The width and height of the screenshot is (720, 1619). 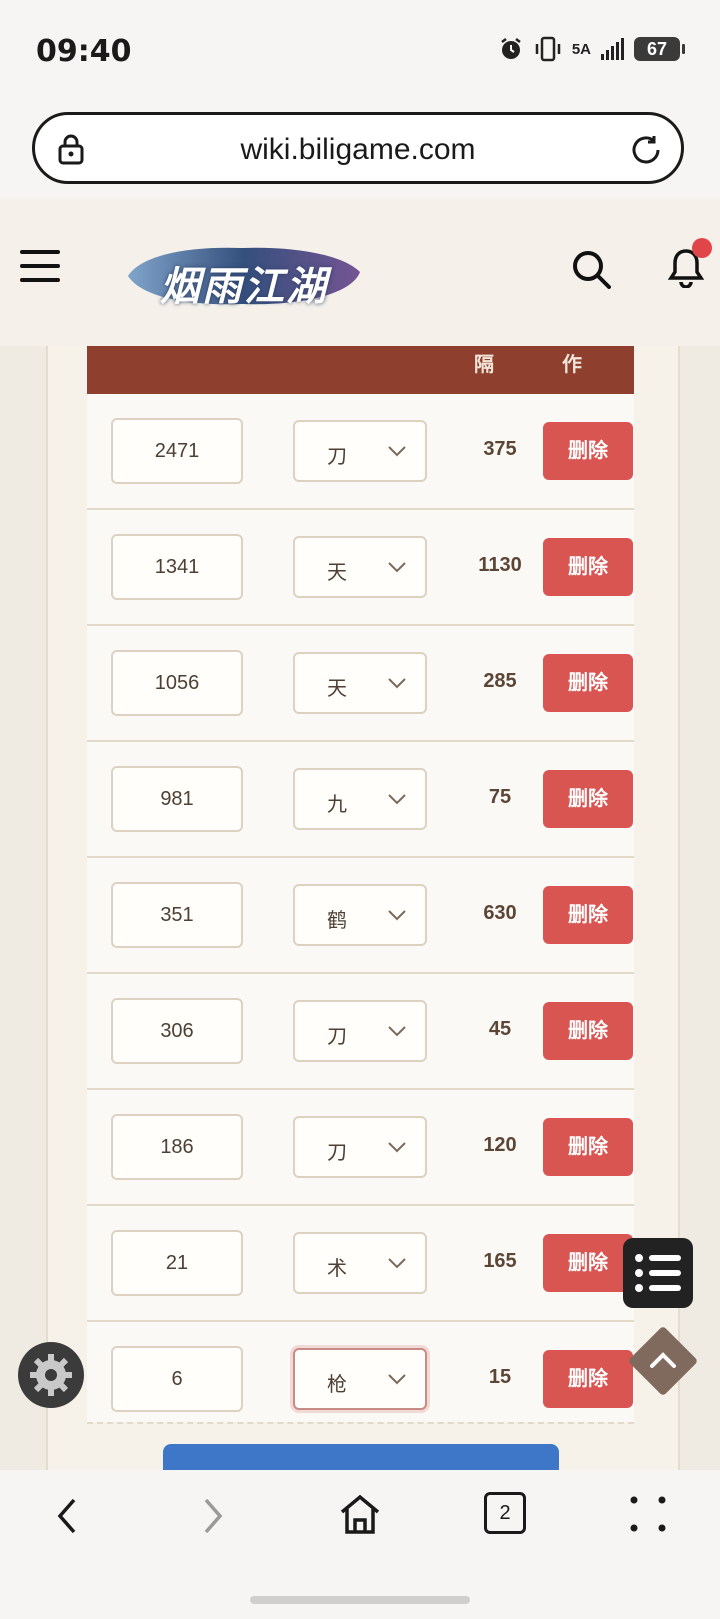 What do you see at coordinates (500, 449) in the screenshot?
I see `interval-value: 375` at bounding box center [500, 449].